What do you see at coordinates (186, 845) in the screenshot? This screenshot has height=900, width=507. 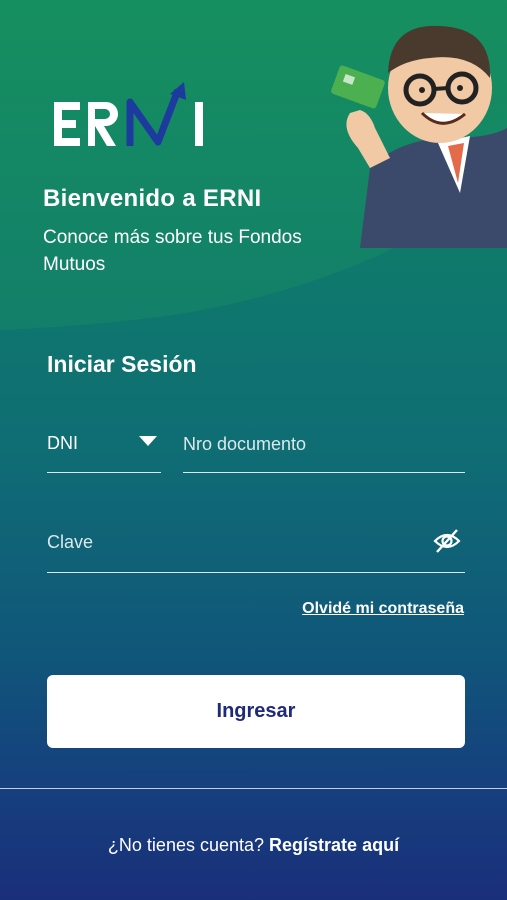 I see `register-prompt: ¿No tienes cuenta?` at bounding box center [186, 845].